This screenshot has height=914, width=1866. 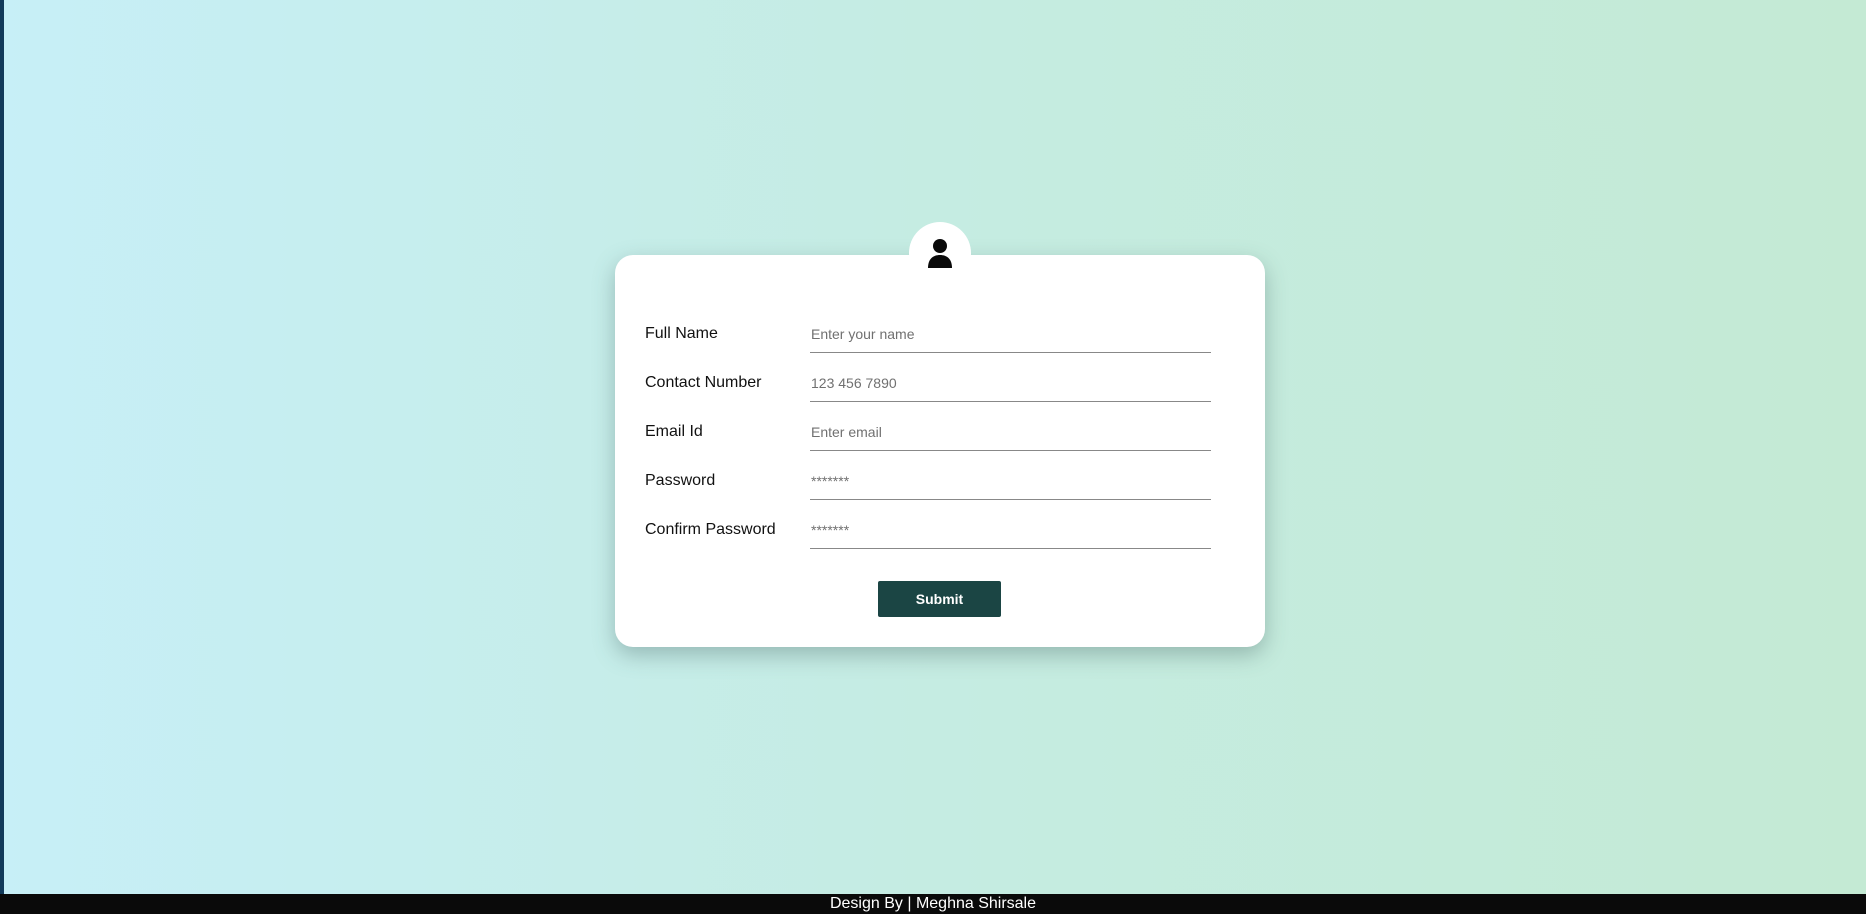 I want to click on user-icon, so click(x=940, y=253).